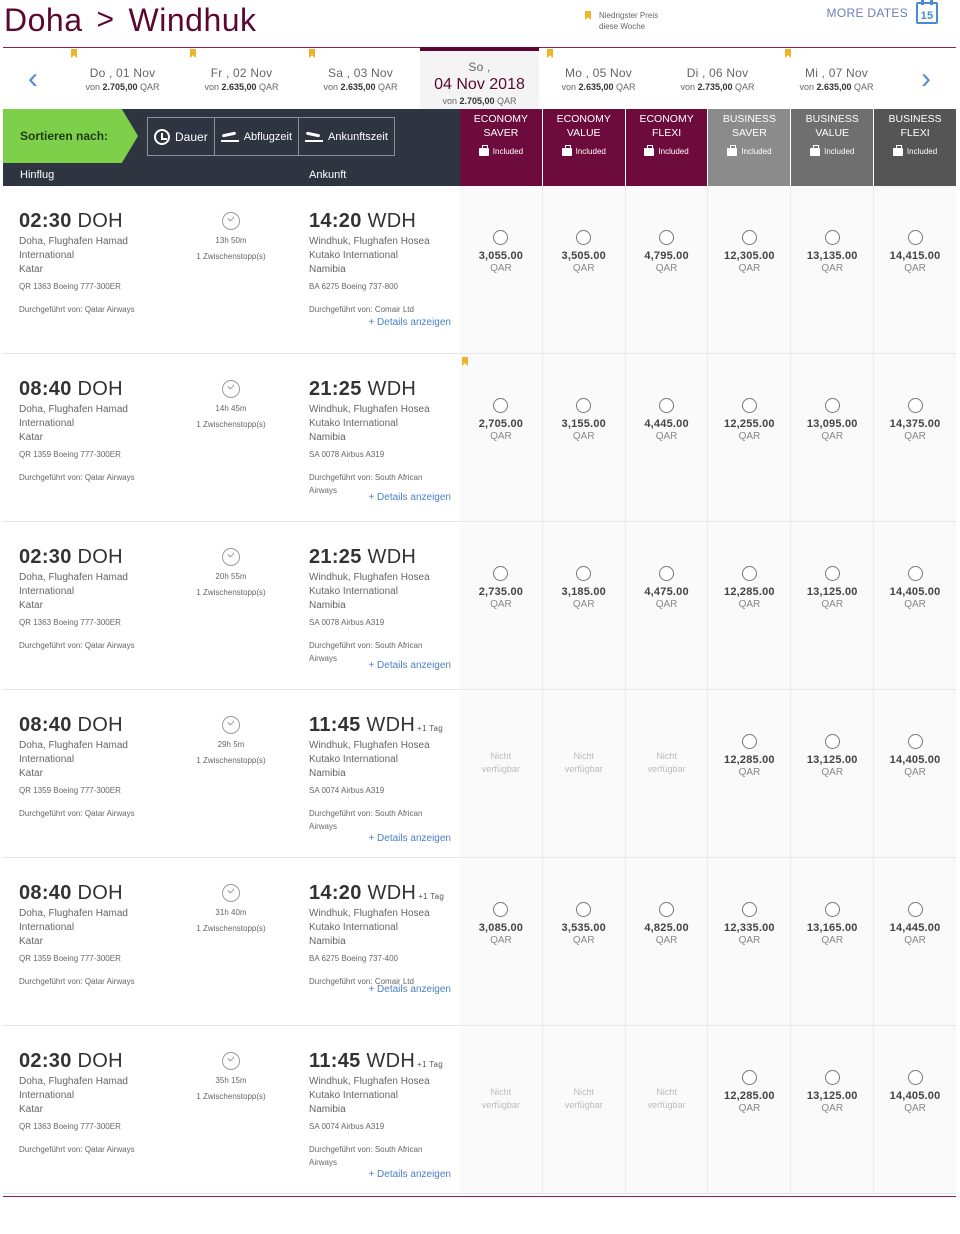 Image resolution: width=960 pixels, height=1234 pixels. What do you see at coordinates (832, 928) in the screenshot?
I see `fare-price: 13,165.00` at bounding box center [832, 928].